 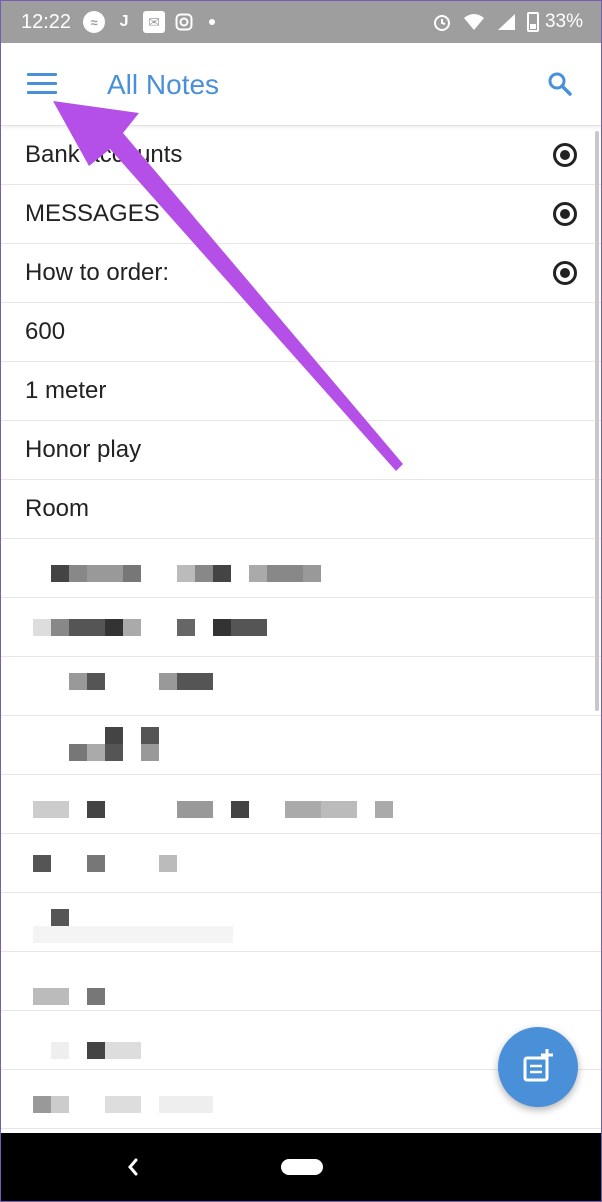 What do you see at coordinates (97, 272) in the screenshot?
I see `note-title: How to order:` at bounding box center [97, 272].